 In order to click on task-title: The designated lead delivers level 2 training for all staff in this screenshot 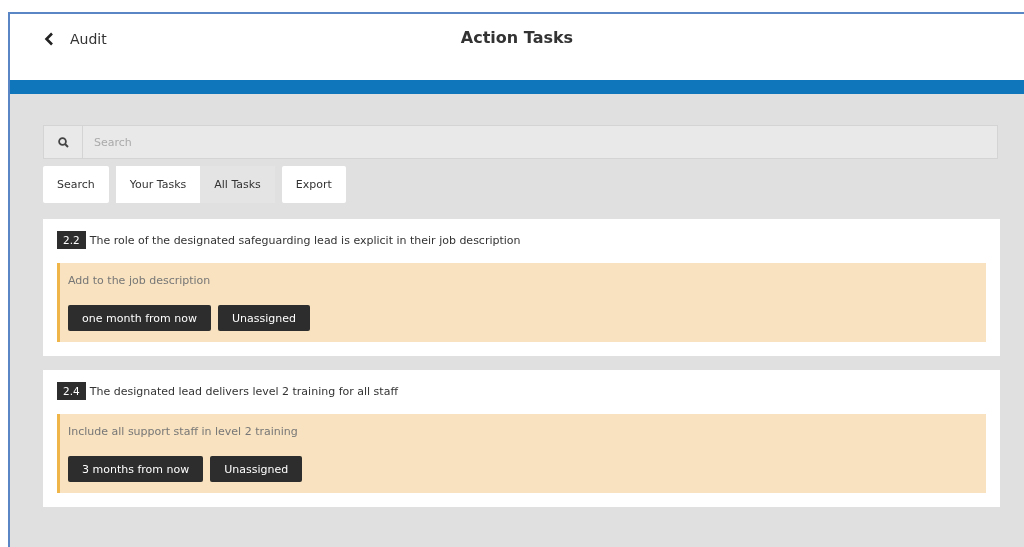, I will do `click(243, 391)`.